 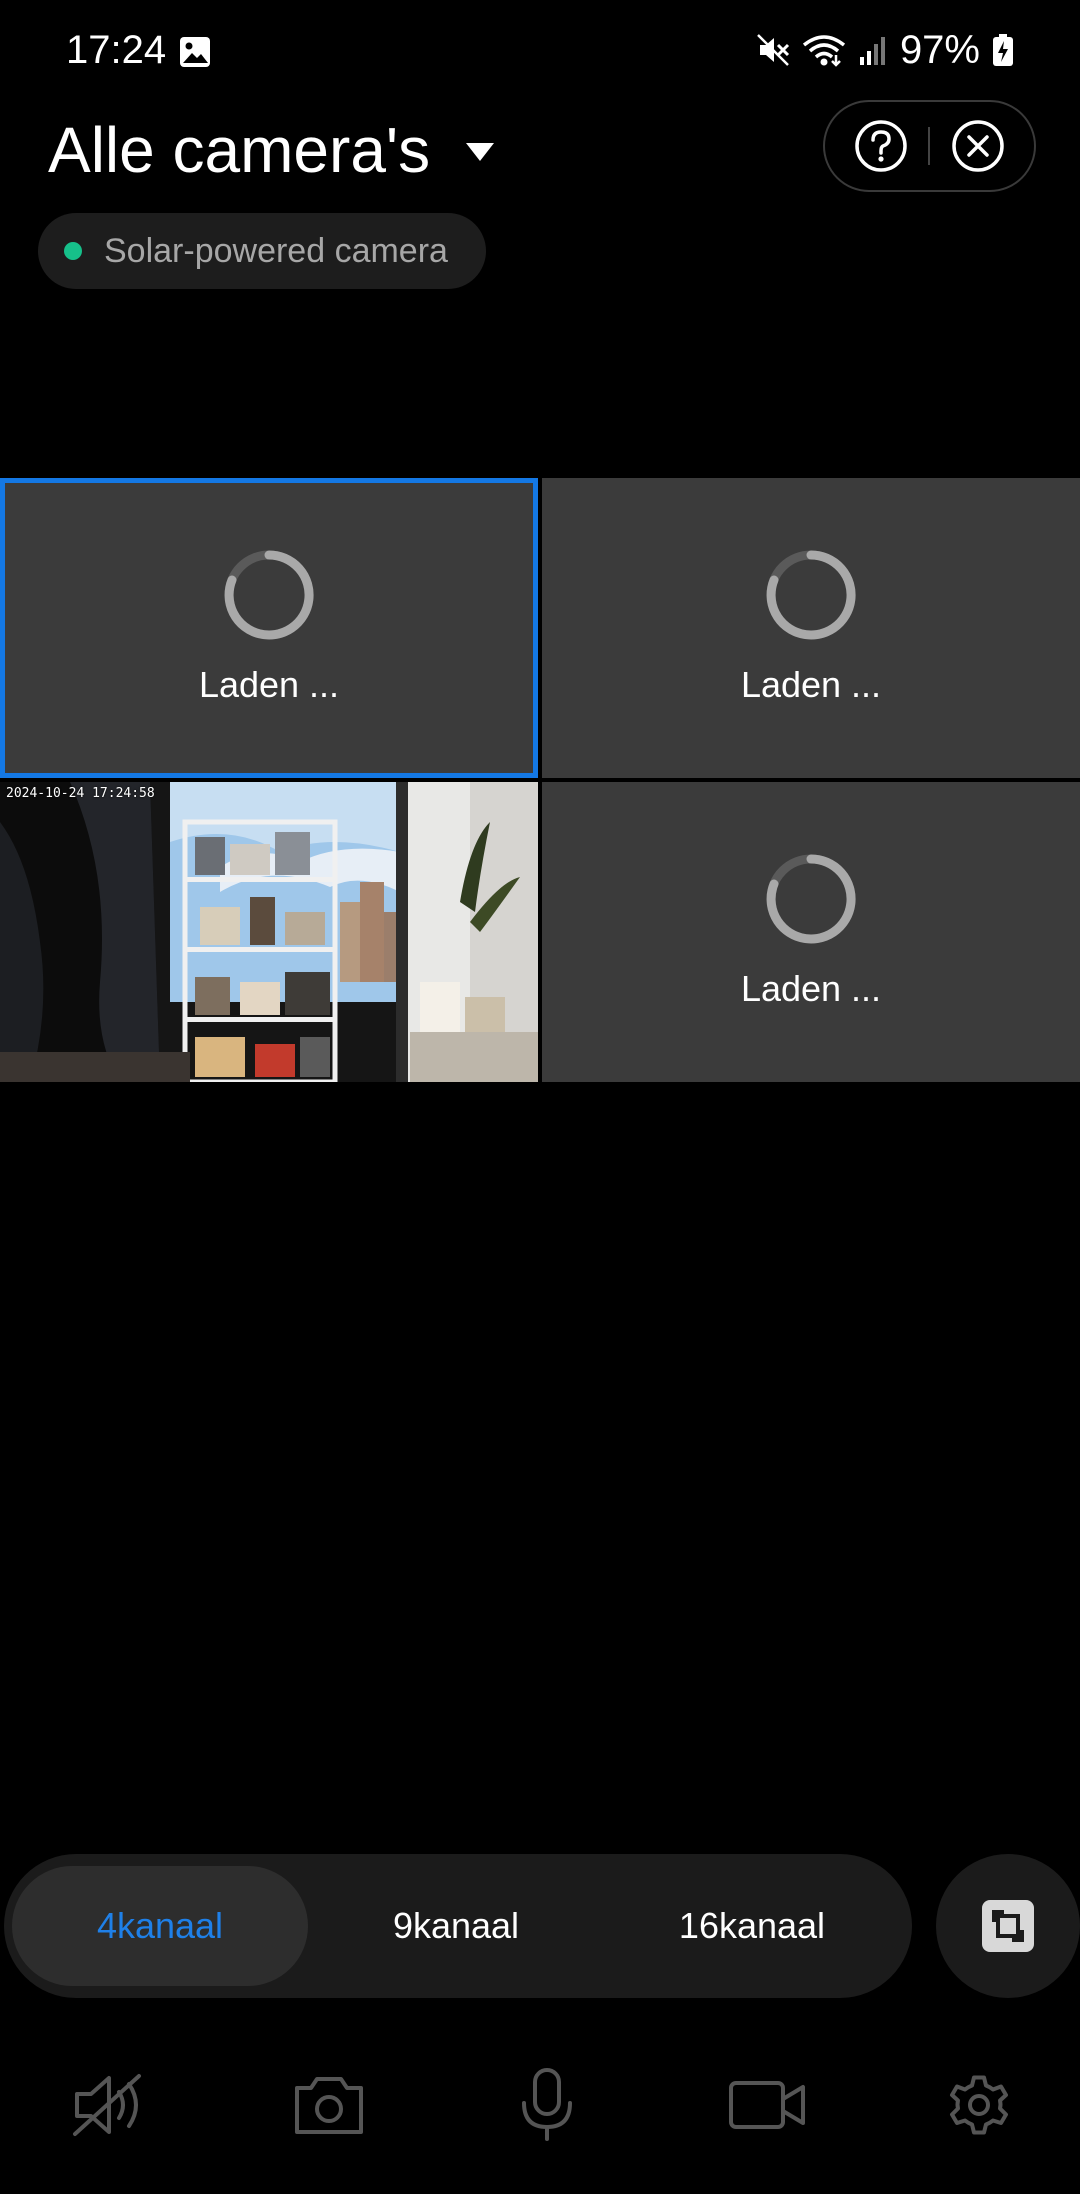 I want to click on channel-selector: 4kanaal 9kanaal 16kanaal, so click(x=458, y=1926).